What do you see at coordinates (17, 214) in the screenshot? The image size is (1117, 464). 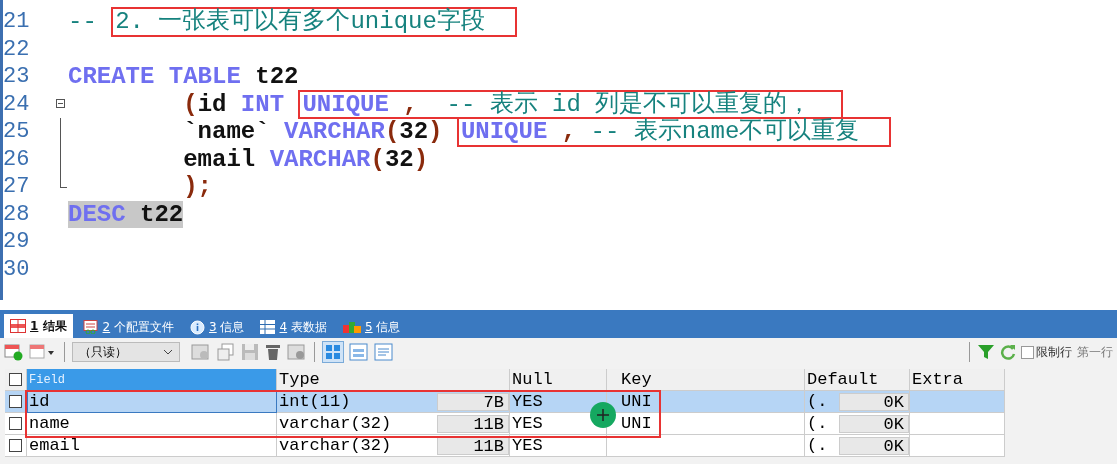 I see `line-number: 28` at bounding box center [17, 214].